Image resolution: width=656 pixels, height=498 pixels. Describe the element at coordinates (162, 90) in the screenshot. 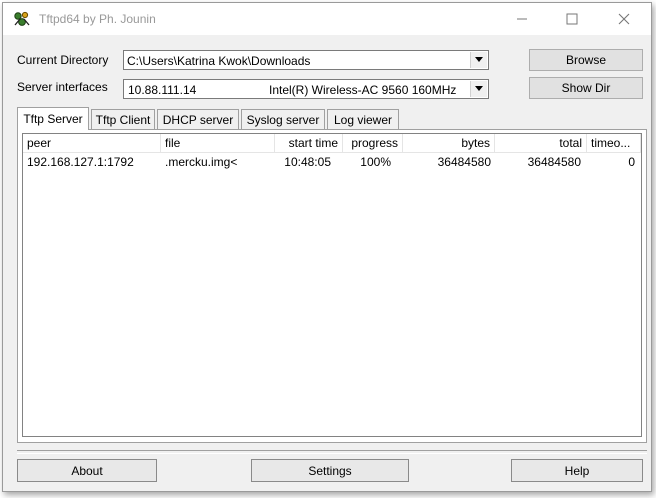

I see `server-interface-ip: 10.88.111.14` at that location.